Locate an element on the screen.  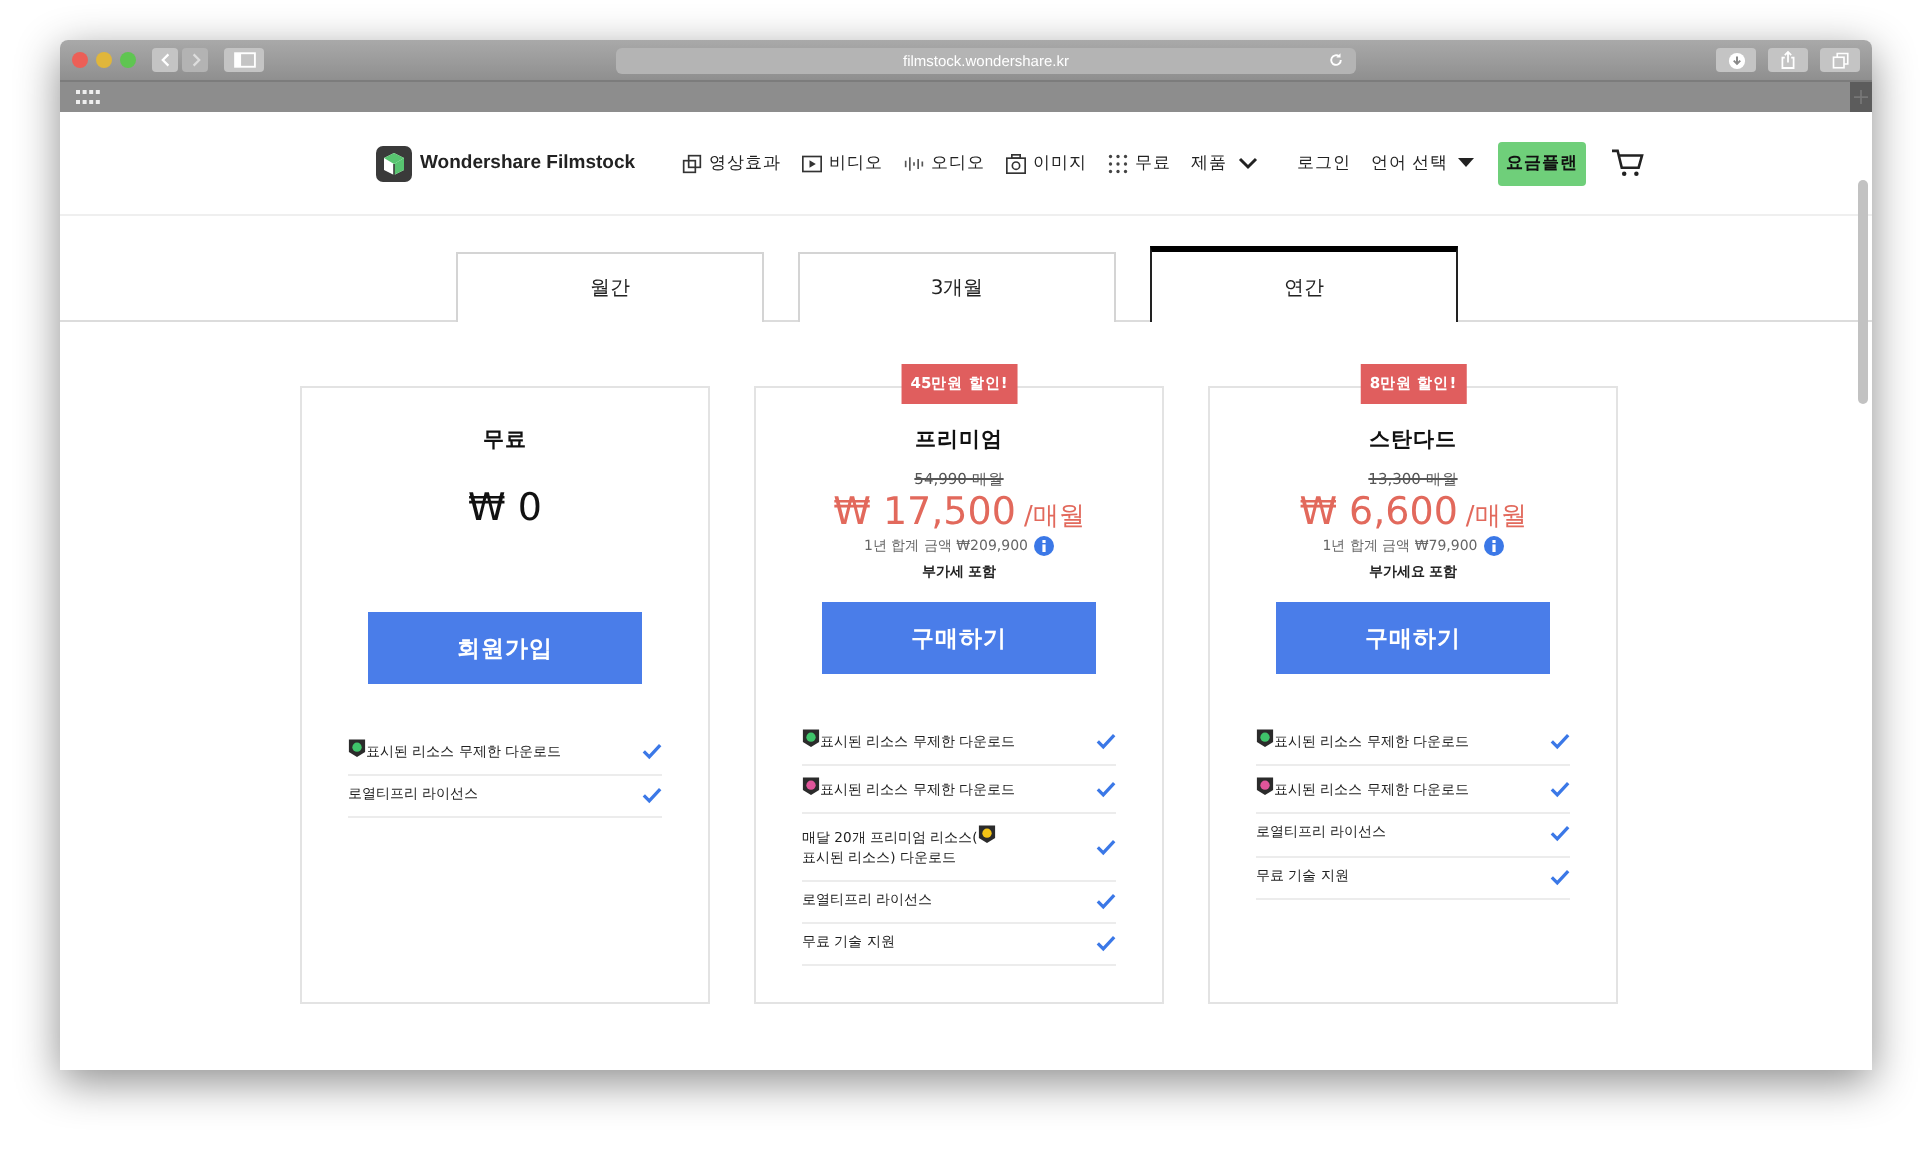
close-button is located at coordinates (80, 60).